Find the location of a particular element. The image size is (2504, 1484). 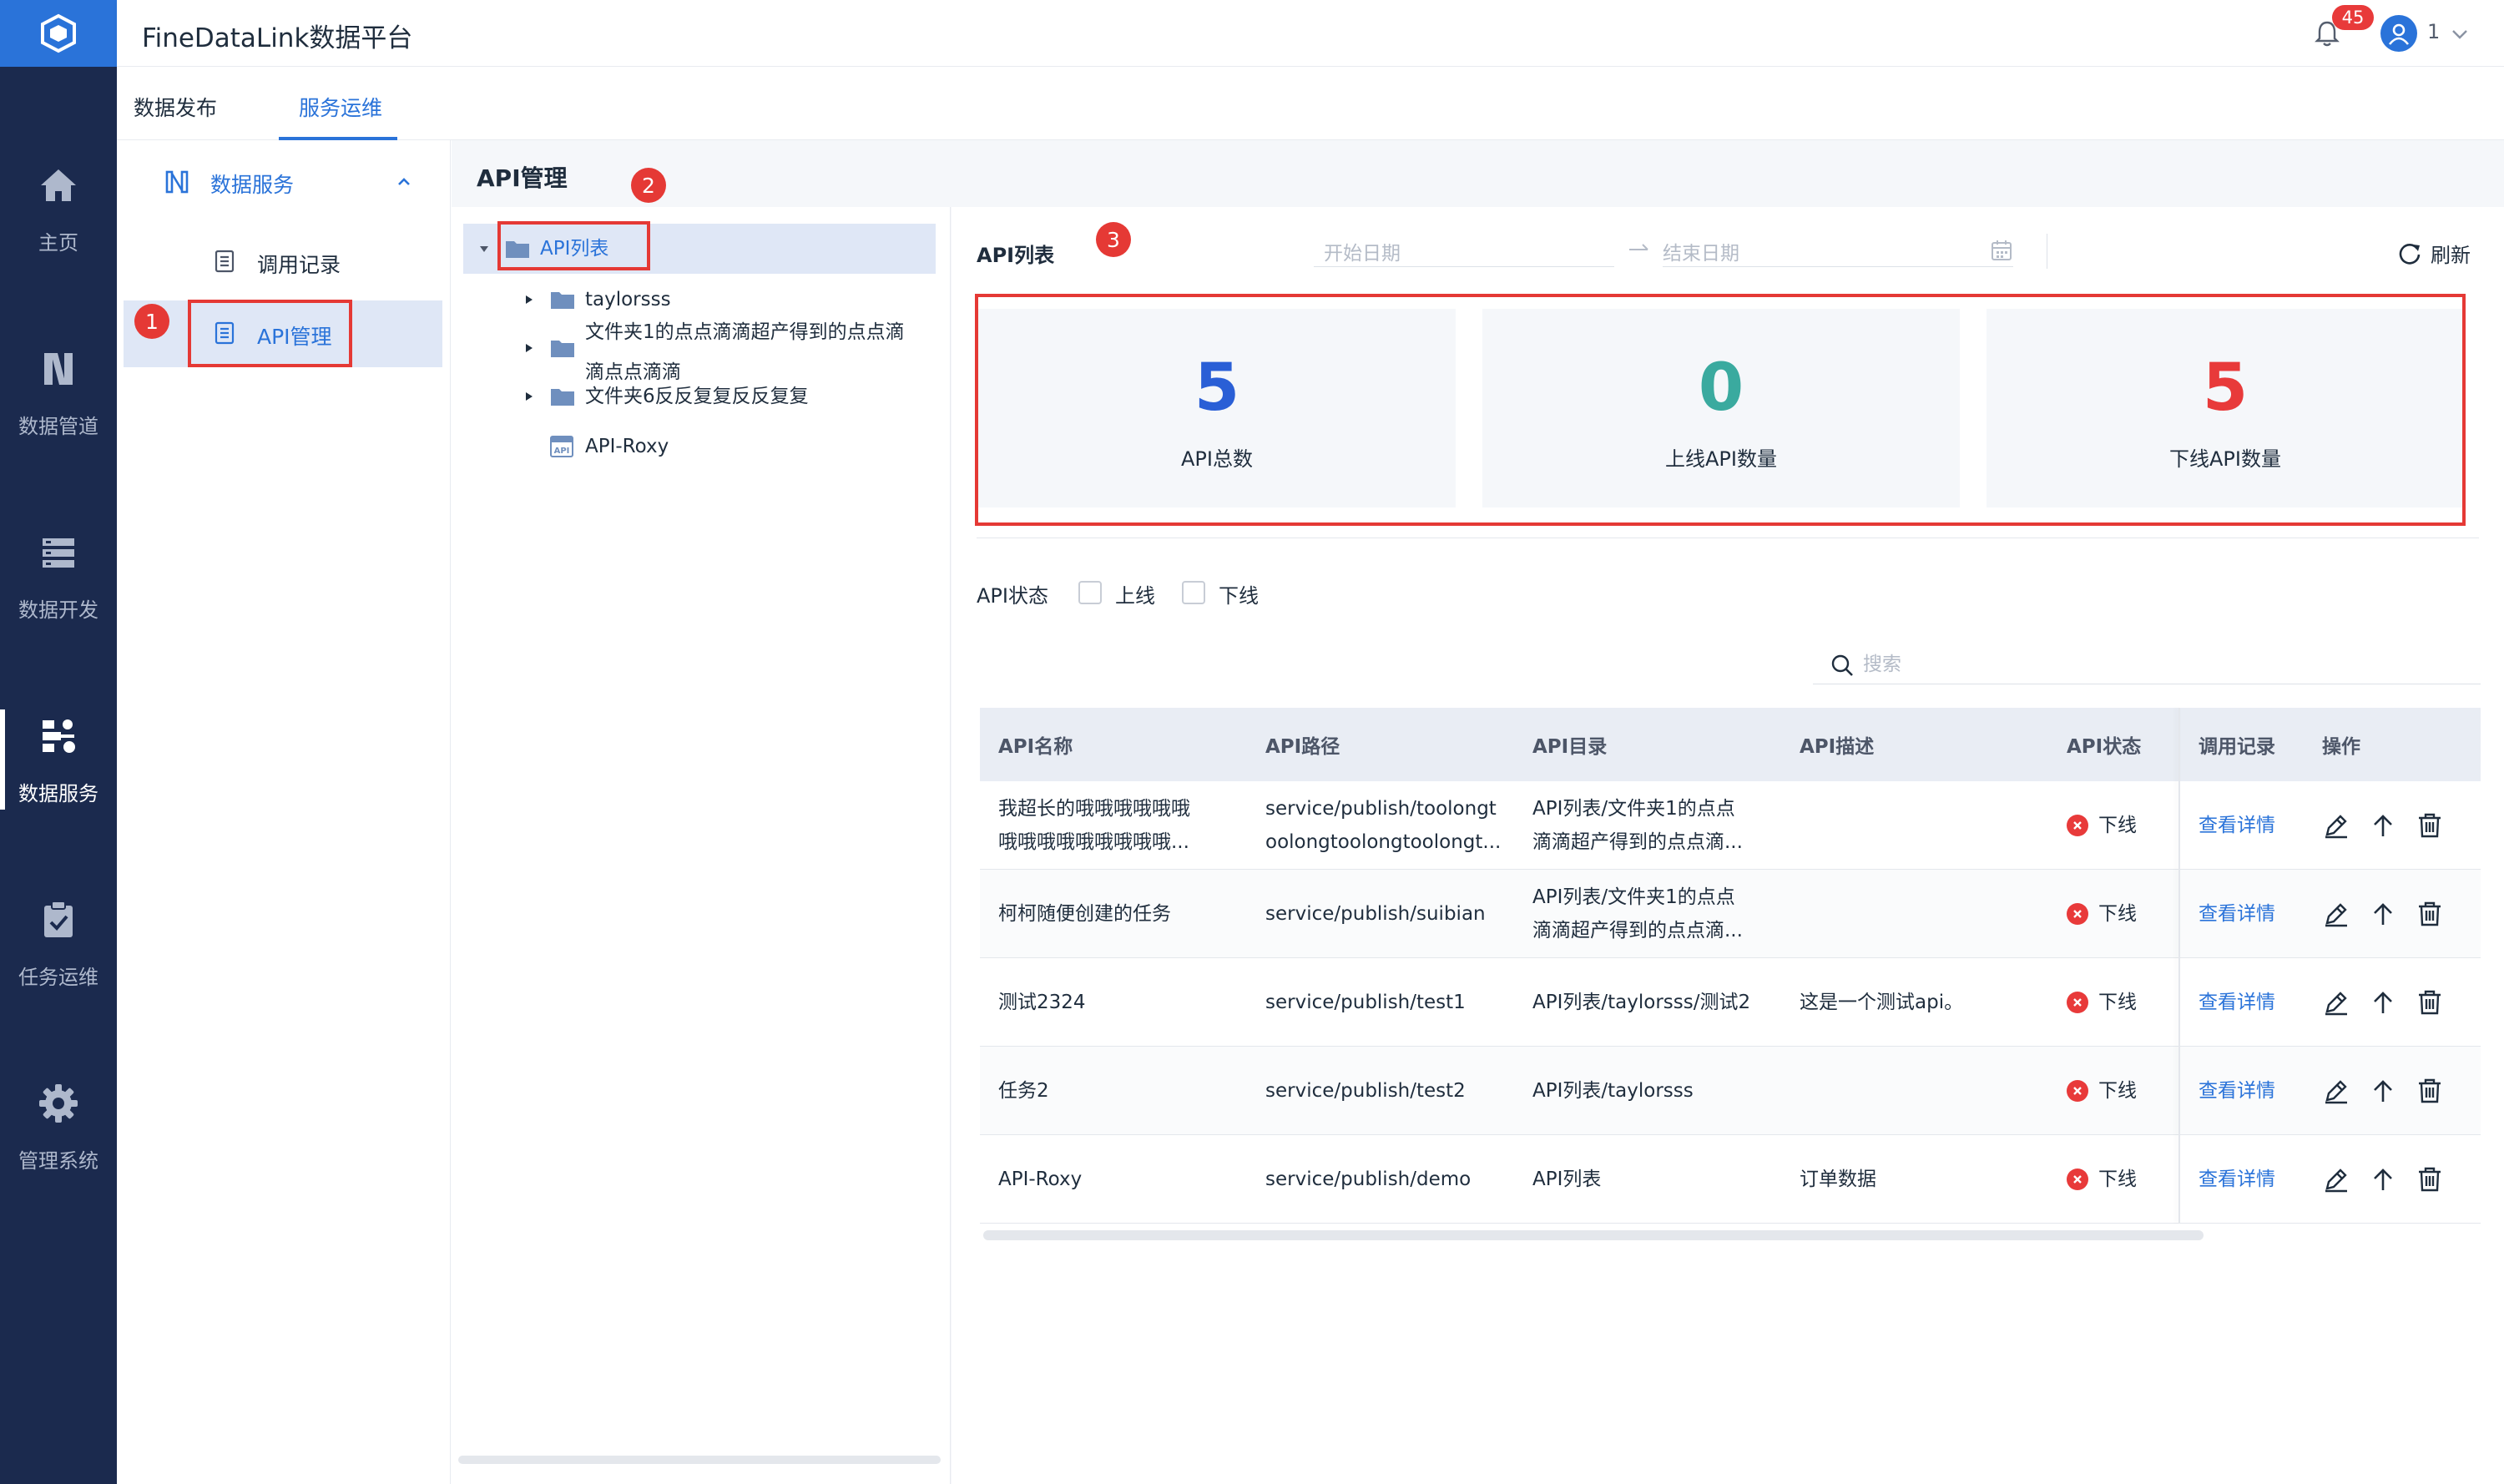

tree-node-folder: taylorsss is located at coordinates (596, 299).